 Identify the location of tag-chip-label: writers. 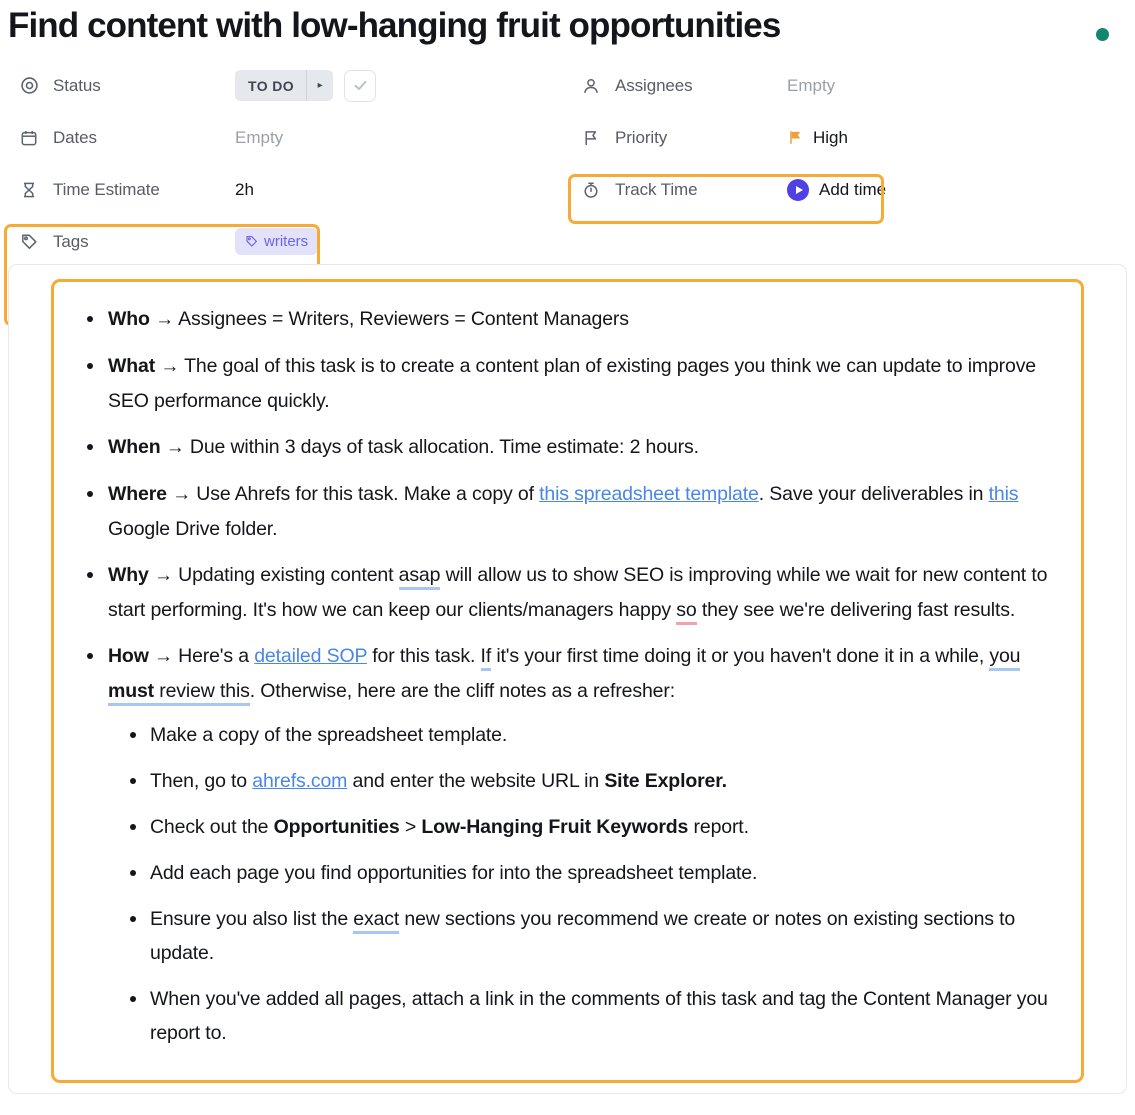
(286, 242).